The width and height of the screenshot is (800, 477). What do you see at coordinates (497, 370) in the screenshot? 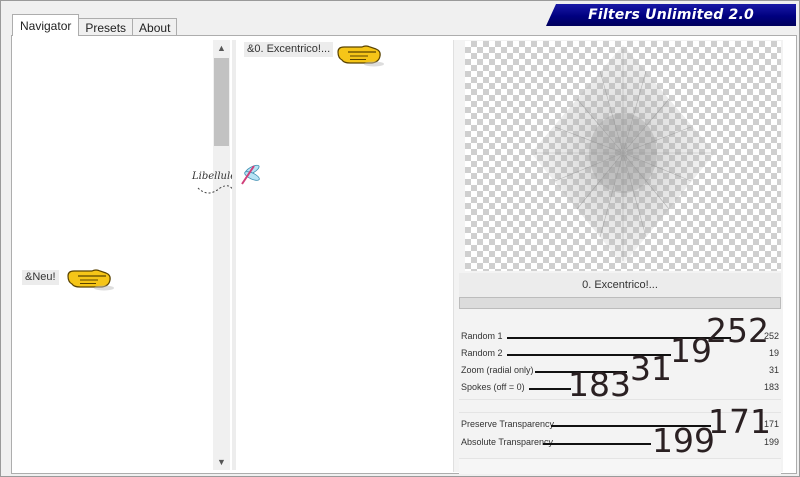
I see `param-label: Zoom (radial only)` at bounding box center [497, 370].